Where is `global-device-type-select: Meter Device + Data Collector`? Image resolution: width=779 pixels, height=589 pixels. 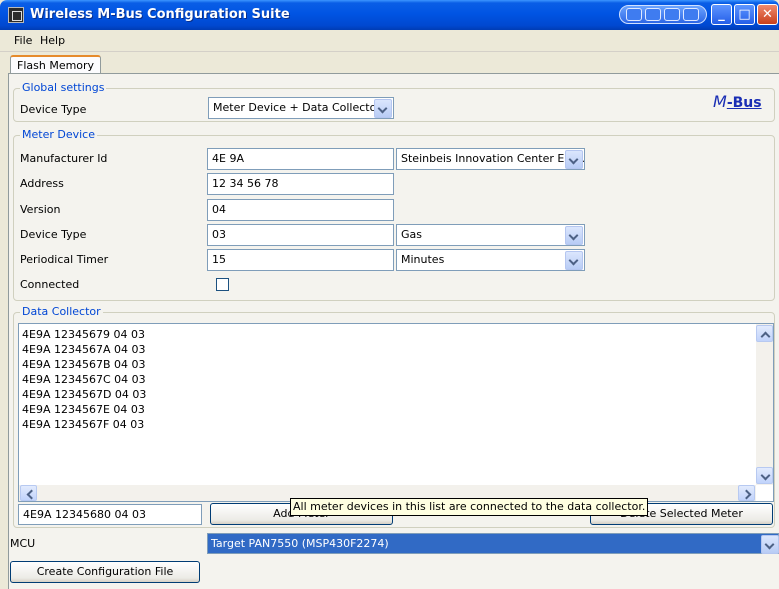 global-device-type-select: Meter Device + Data Collector is located at coordinates (301, 108).